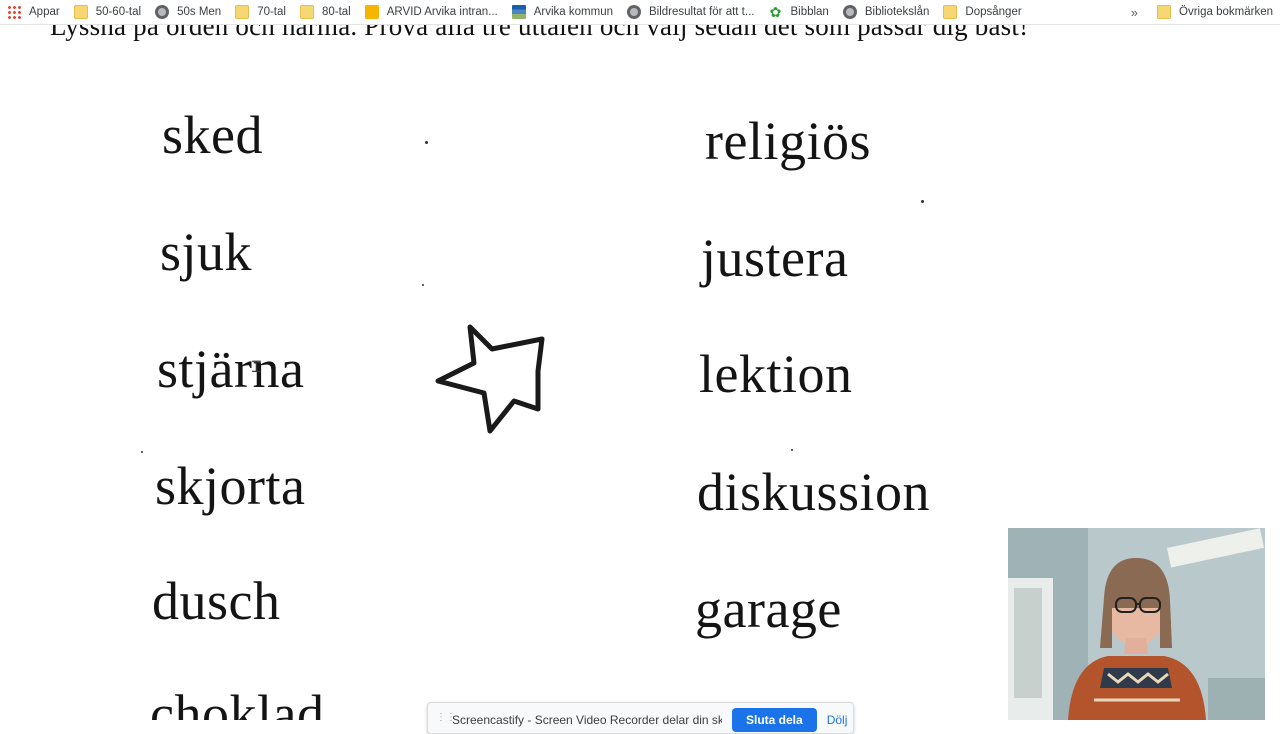 The width and height of the screenshot is (1280, 734). Describe the element at coordinates (44, 12) in the screenshot. I see `bookmark-label: Appar` at that location.